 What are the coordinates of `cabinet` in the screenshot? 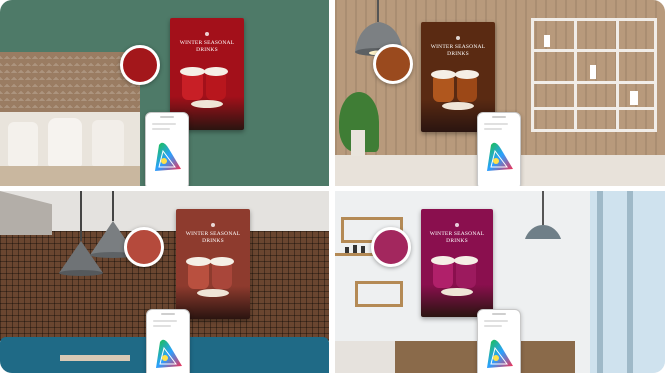 It's located at (365, 357).